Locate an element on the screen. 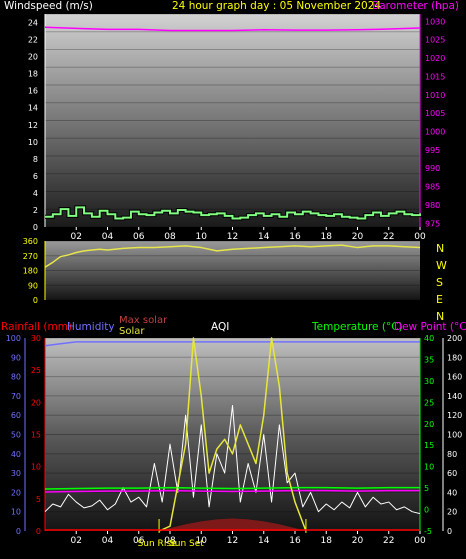 Image resolution: width=466 pixels, height=559 pixels. barometer-y-tick-label: 1030 is located at coordinates (435, 21).